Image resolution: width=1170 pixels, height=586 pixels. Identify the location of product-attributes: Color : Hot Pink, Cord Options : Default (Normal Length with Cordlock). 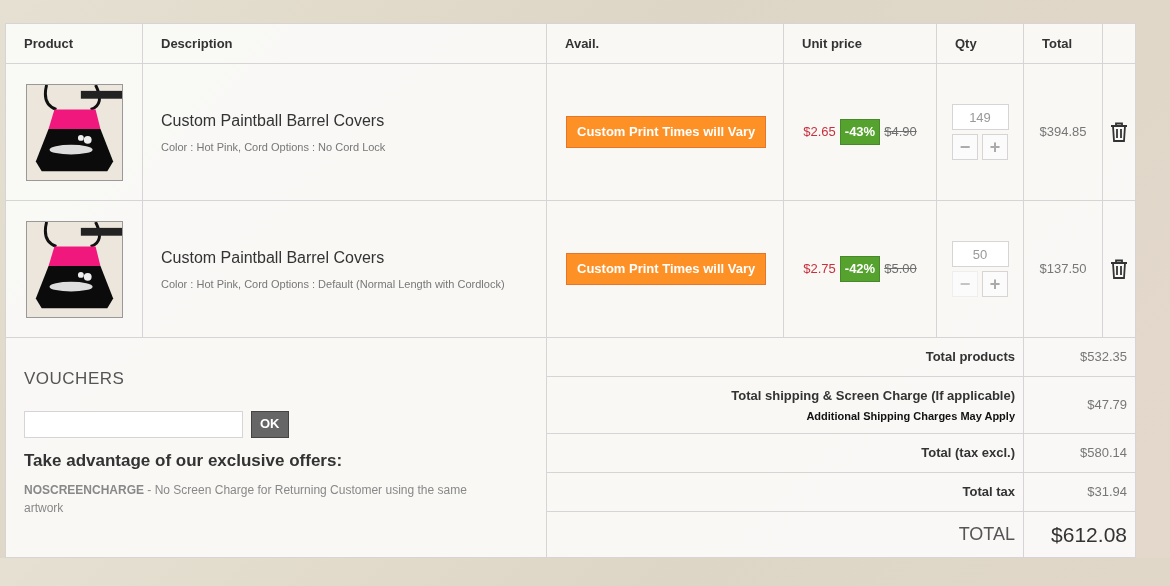
(333, 284).